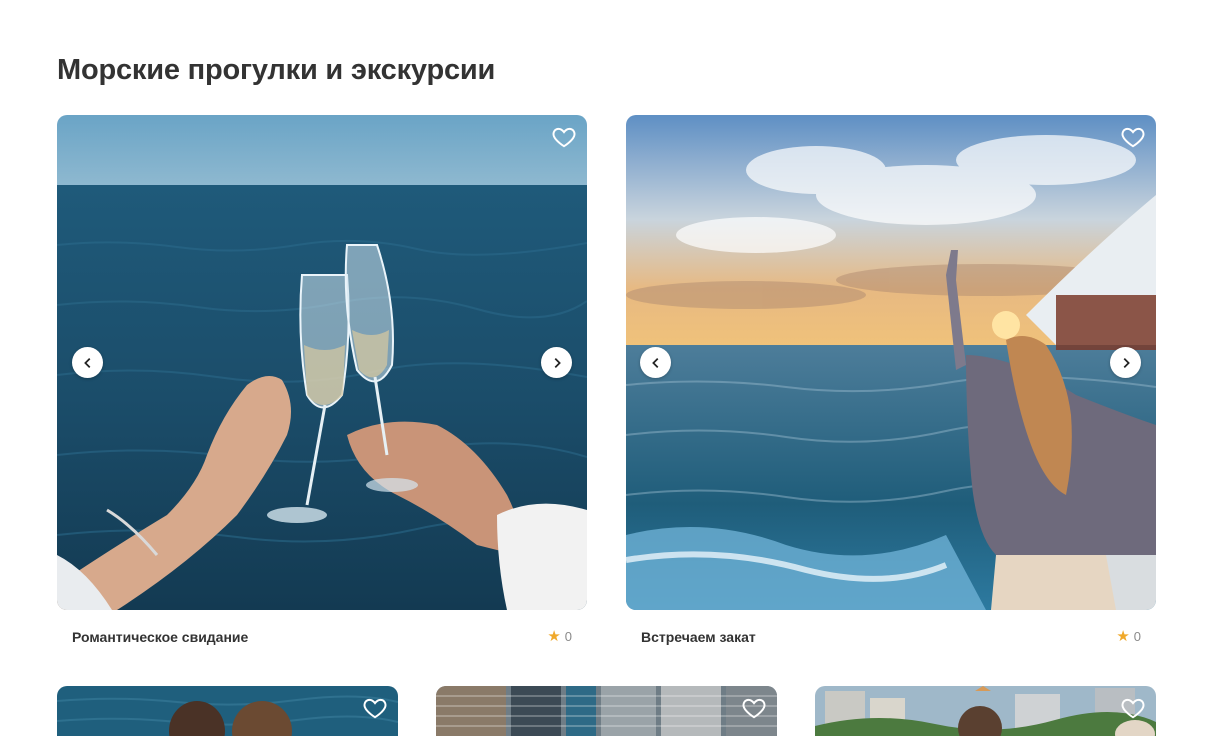 This screenshot has height=736, width=1212. I want to click on card-meta: Романтическое свидание ★ 0, so click(322, 640).